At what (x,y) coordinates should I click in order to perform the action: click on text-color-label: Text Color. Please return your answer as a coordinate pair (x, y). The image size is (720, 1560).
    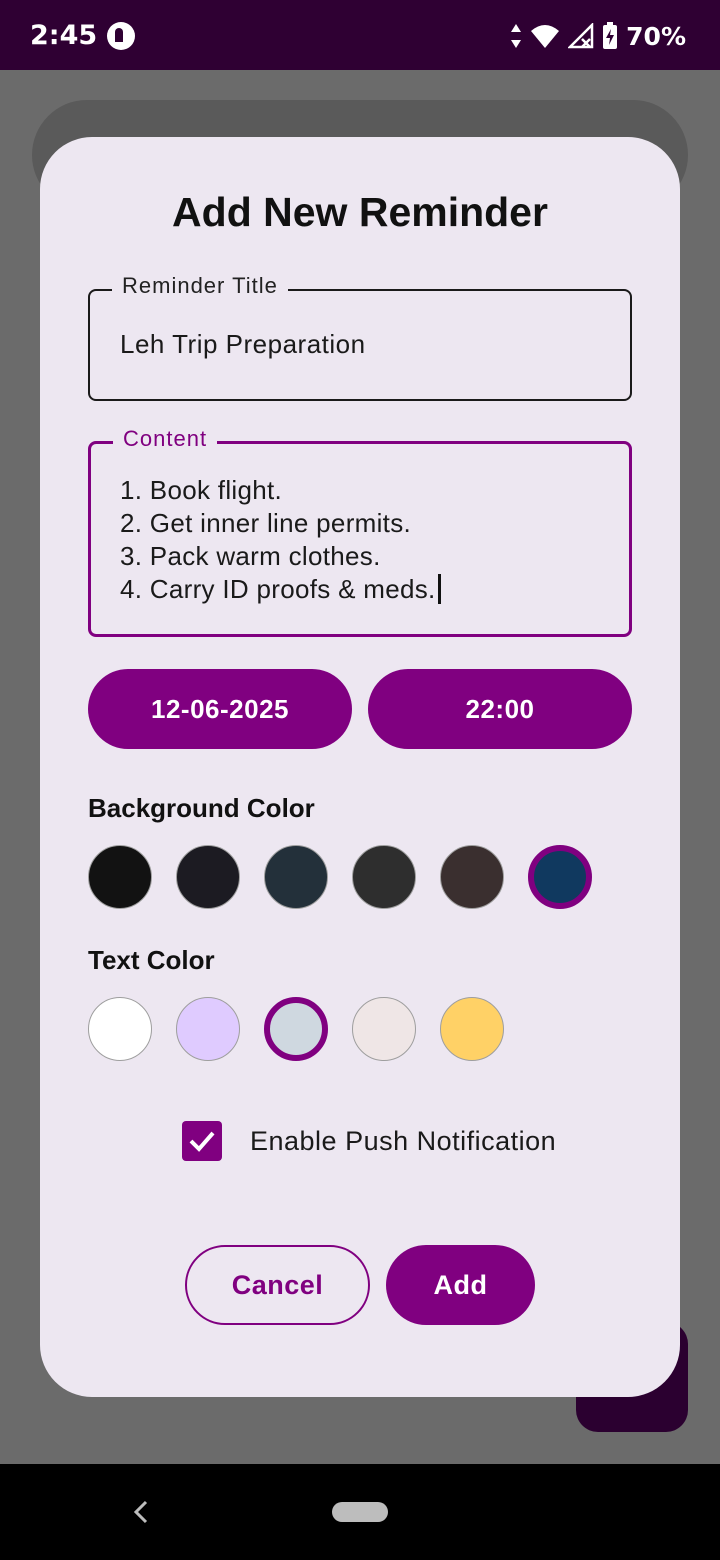
    Looking at the image, I should click on (151, 960).